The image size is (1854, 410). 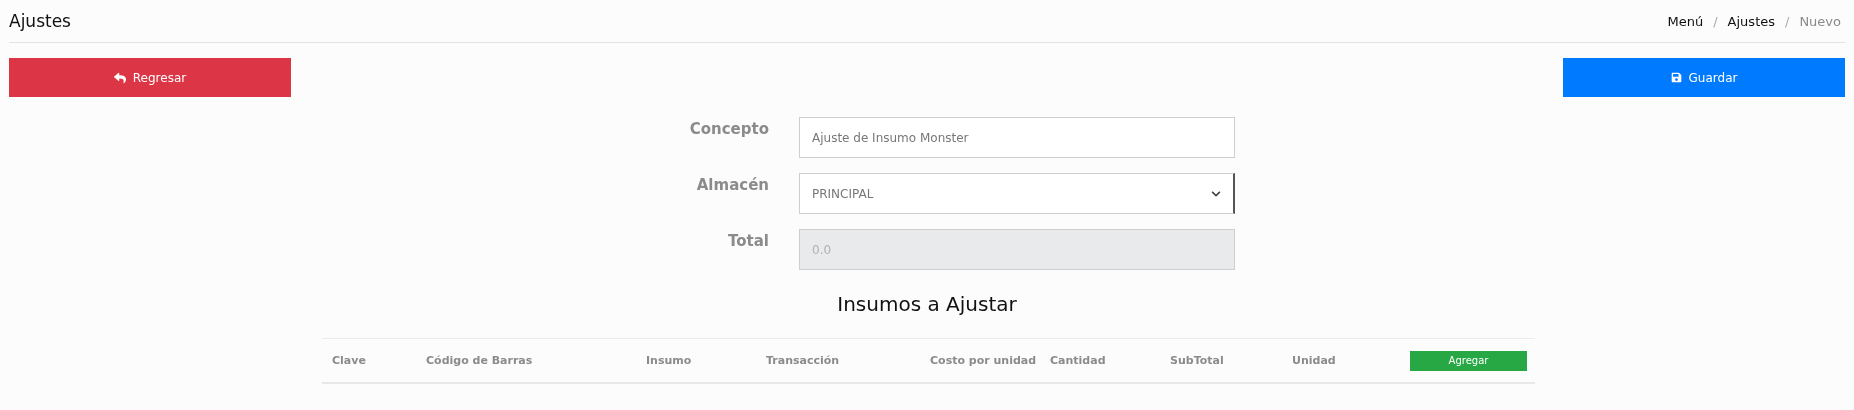 I want to click on breadcrumb-item: Ajustes, so click(x=1751, y=21).